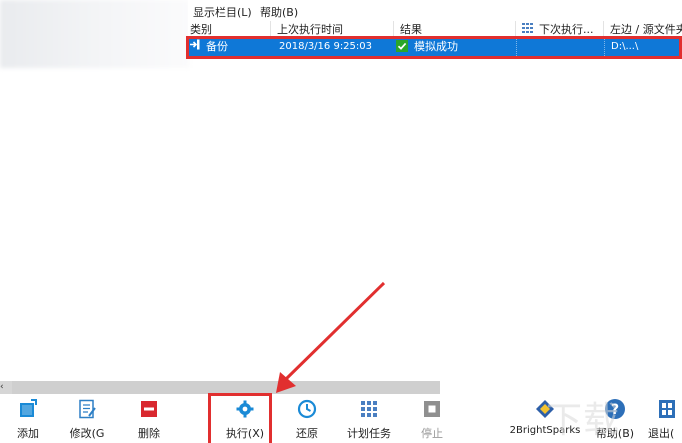  Describe the element at coordinates (240, 418) in the screenshot. I see `annotation-run-highlight` at that location.